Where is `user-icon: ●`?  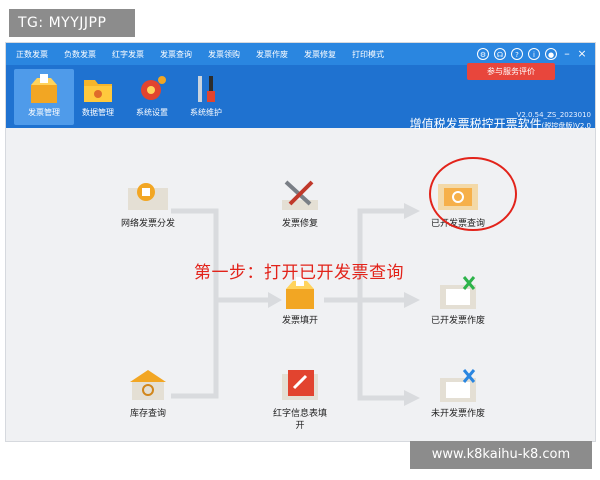
user-icon: ● is located at coordinates (551, 54).